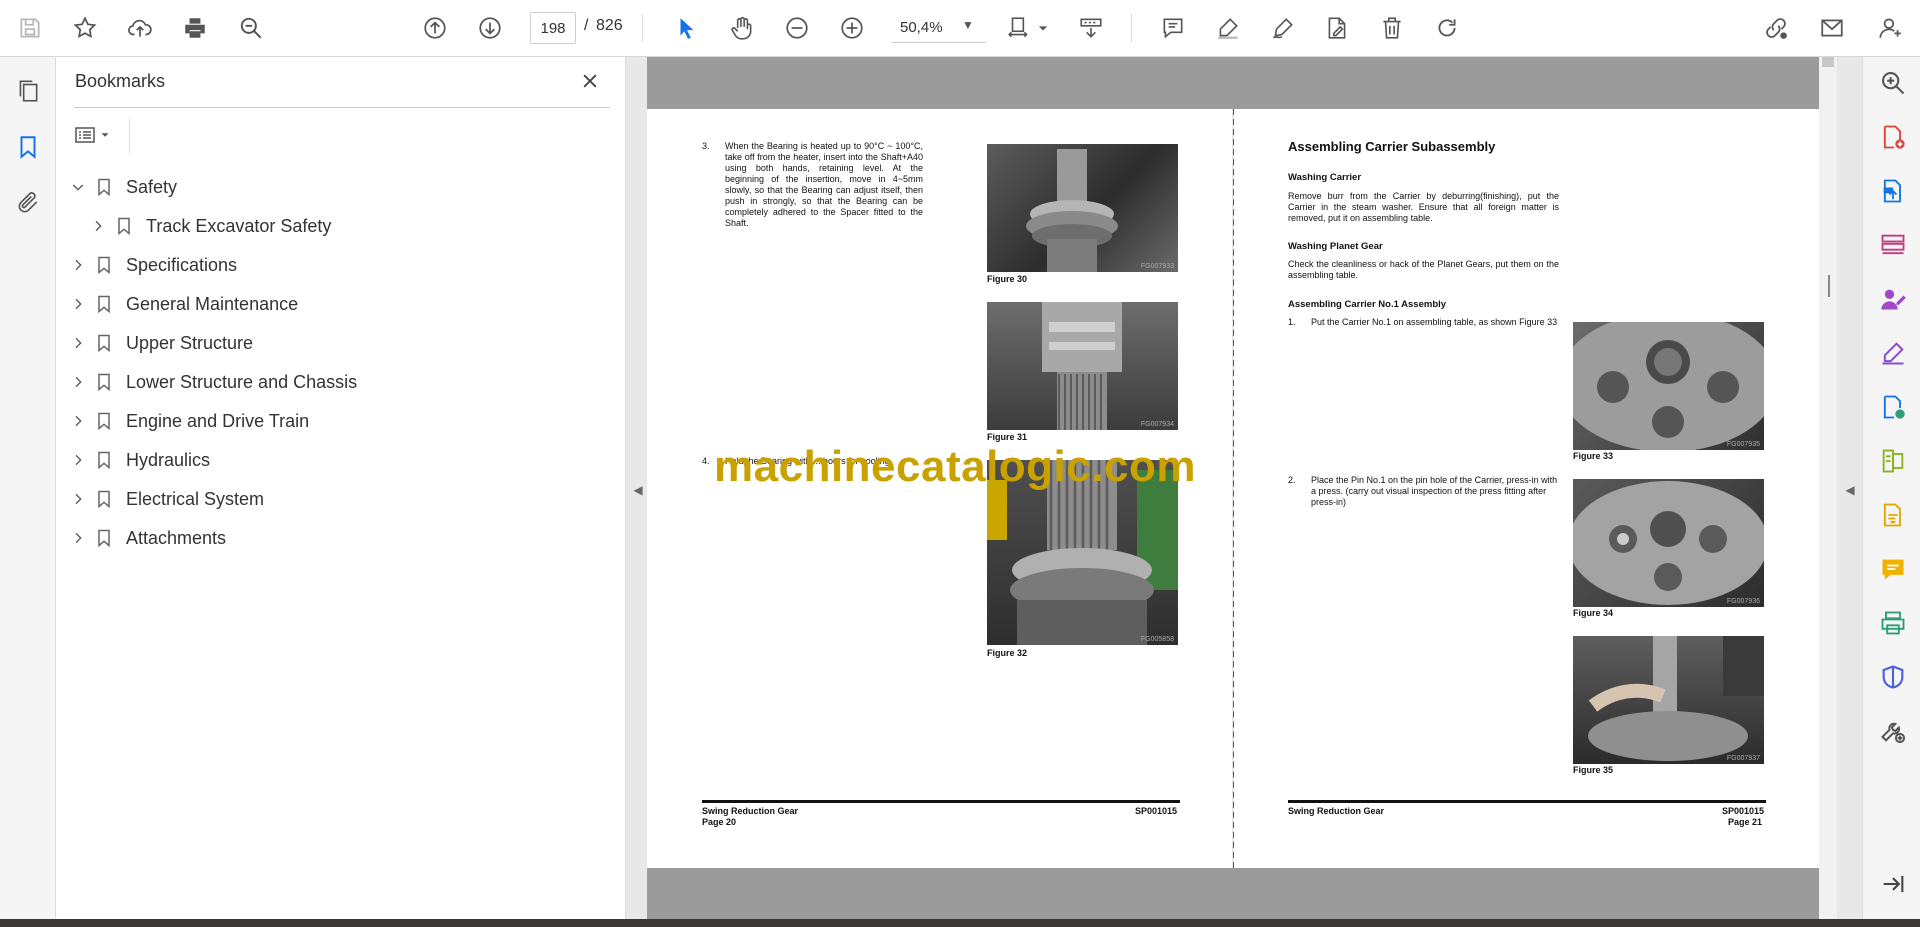  Describe the element at coordinates (1893, 245) in the screenshot. I see `organize-pages-icon` at that location.